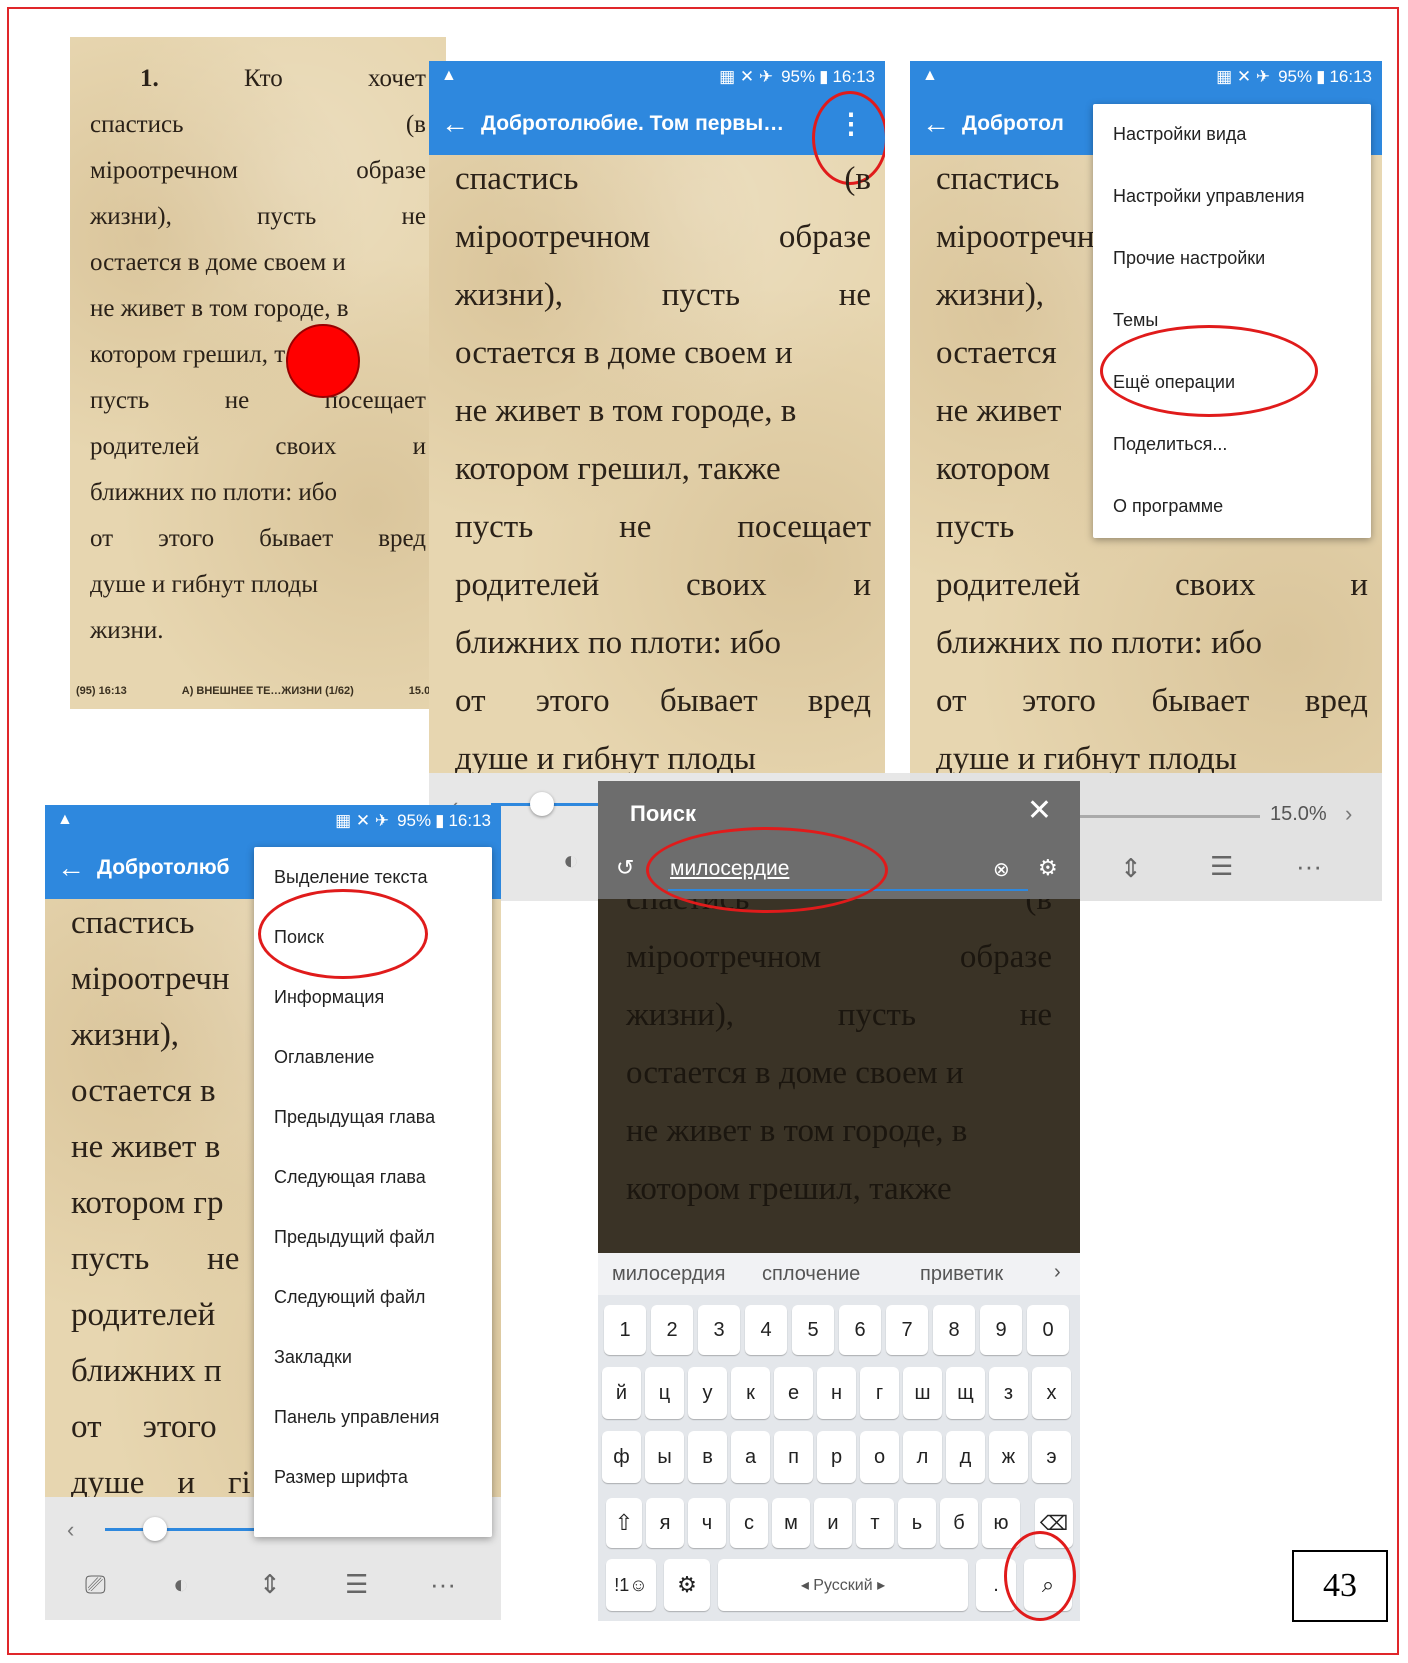  What do you see at coordinates (719, 1330) in the screenshot?
I see `digit-key: 3` at bounding box center [719, 1330].